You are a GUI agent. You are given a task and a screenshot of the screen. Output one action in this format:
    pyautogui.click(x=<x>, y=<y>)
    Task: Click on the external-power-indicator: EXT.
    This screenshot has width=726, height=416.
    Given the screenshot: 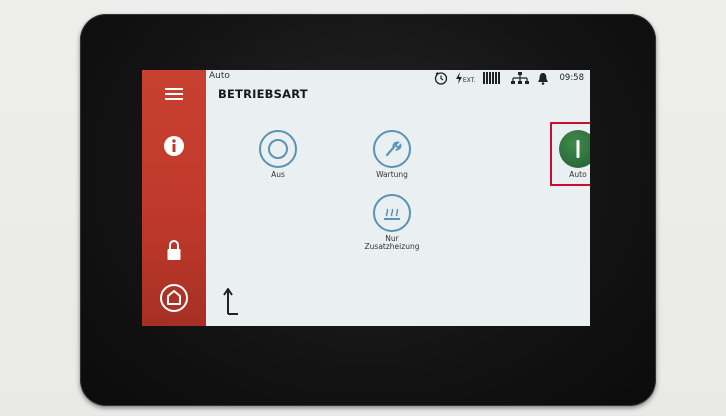 What is the action you would take?
    pyautogui.click(x=465, y=78)
    